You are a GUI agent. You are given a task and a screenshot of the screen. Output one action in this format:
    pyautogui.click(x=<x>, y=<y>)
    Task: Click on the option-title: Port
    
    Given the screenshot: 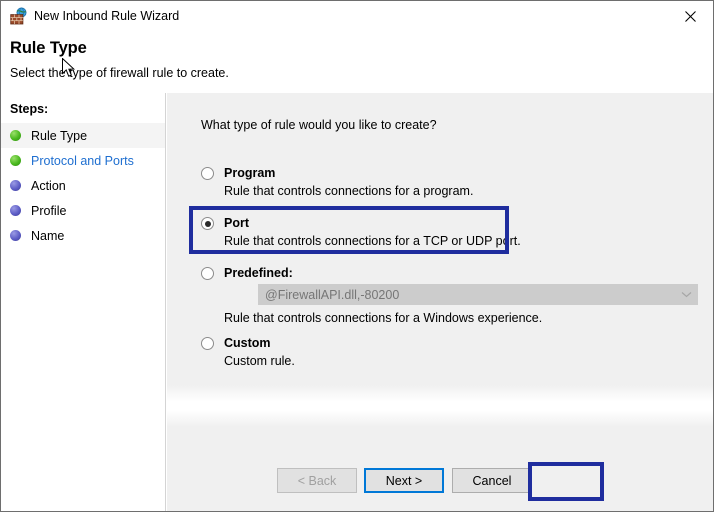 What is the action you would take?
    pyautogui.click(x=236, y=223)
    